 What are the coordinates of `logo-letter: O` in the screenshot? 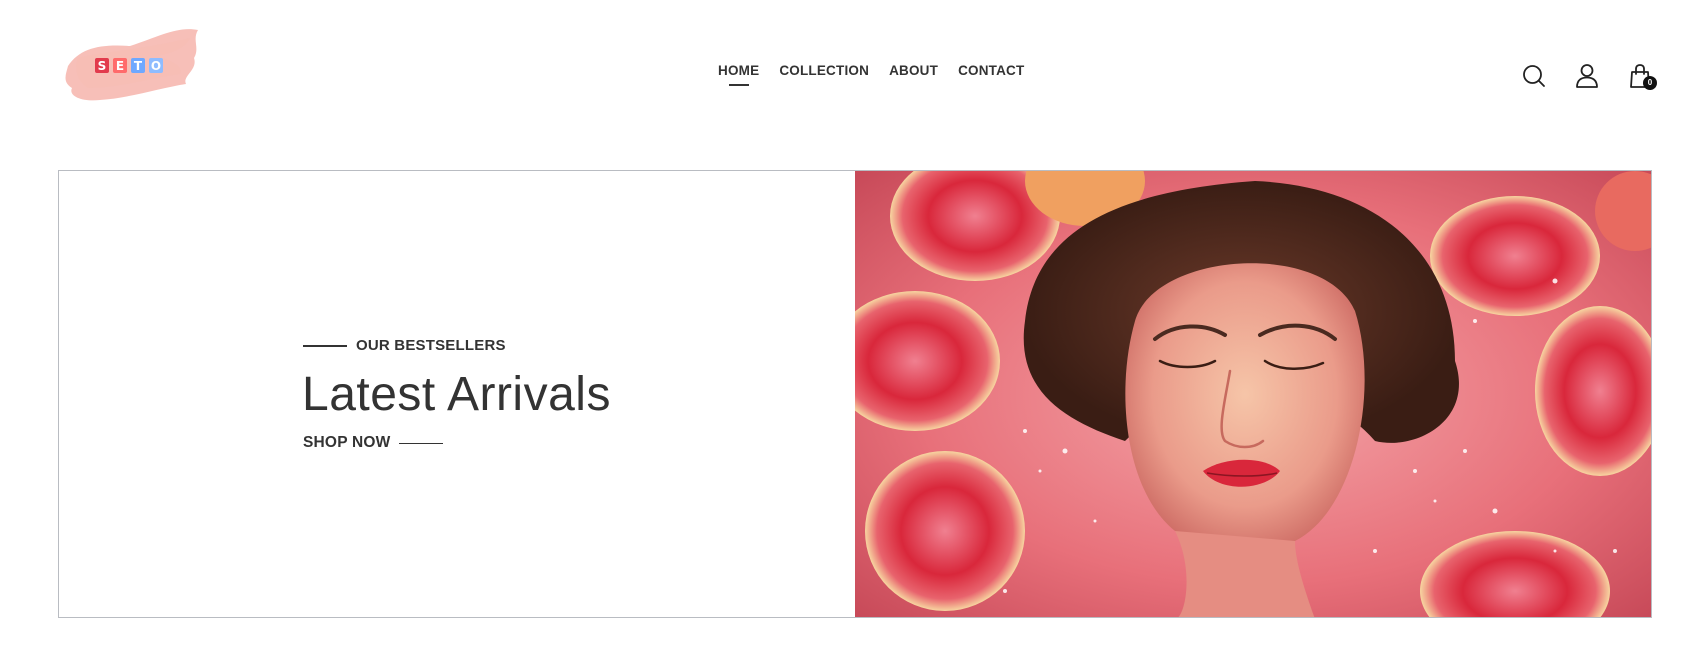 It's located at (156, 66).